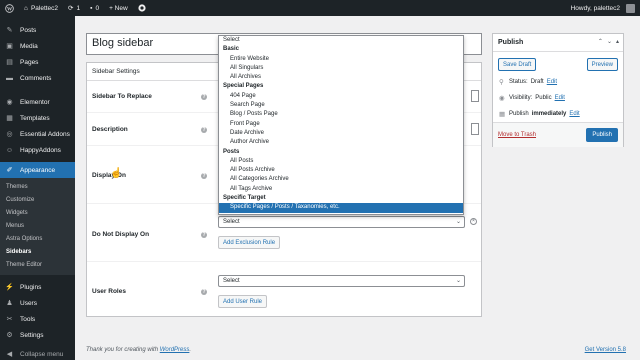 This screenshot has width=640, height=360. Describe the element at coordinates (29, 46) in the screenshot. I see `sidebar-item-label: Media` at that location.